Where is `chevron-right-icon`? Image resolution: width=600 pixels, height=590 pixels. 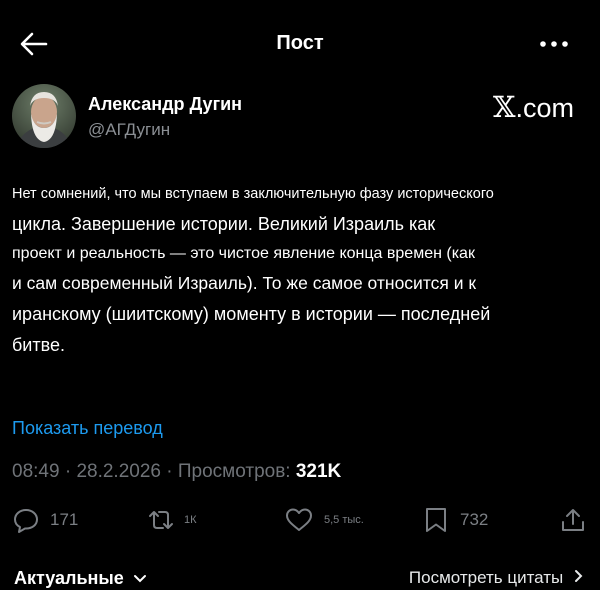 chevron-right-icon is located at coordinates (579, 576).